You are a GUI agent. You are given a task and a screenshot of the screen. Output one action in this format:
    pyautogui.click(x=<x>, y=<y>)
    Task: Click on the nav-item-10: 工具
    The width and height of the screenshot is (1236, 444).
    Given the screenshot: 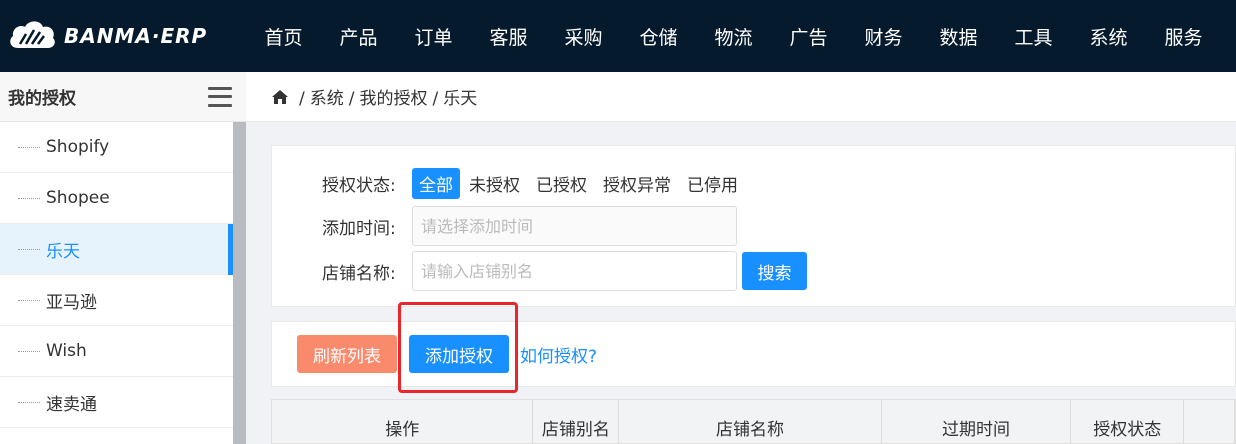 What is the action you would take?
    pyautogui.click(x=1033, y=36)
    